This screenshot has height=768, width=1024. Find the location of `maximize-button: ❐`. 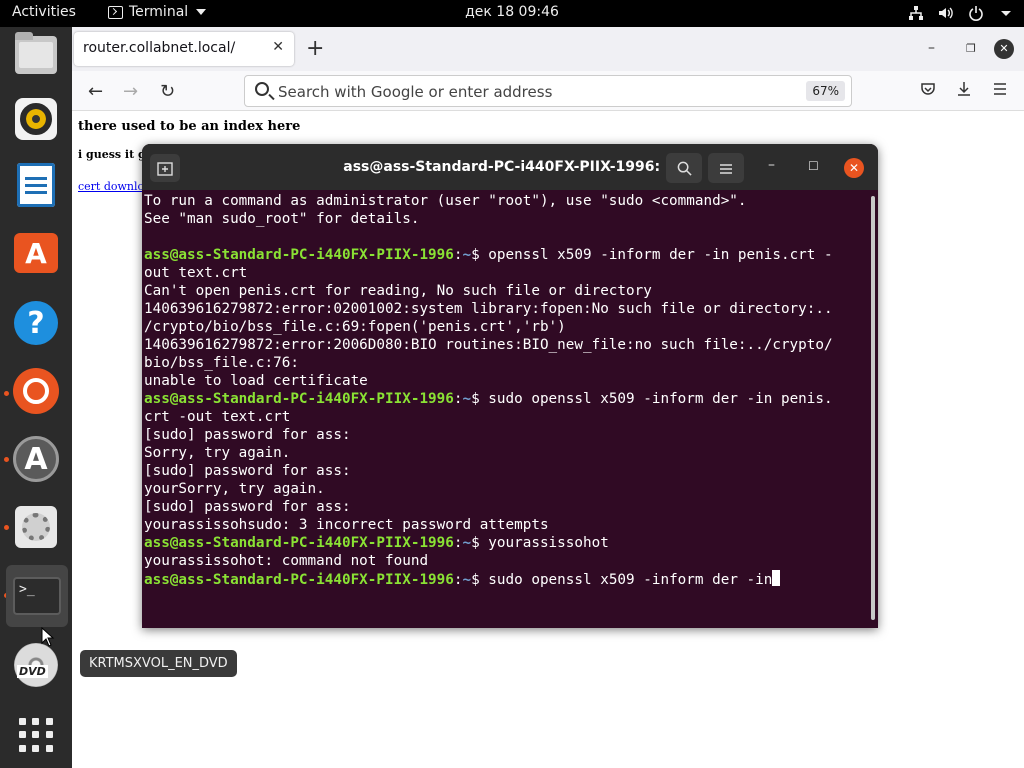

maximize-button: ❐ is located at coordinates (971, 48).